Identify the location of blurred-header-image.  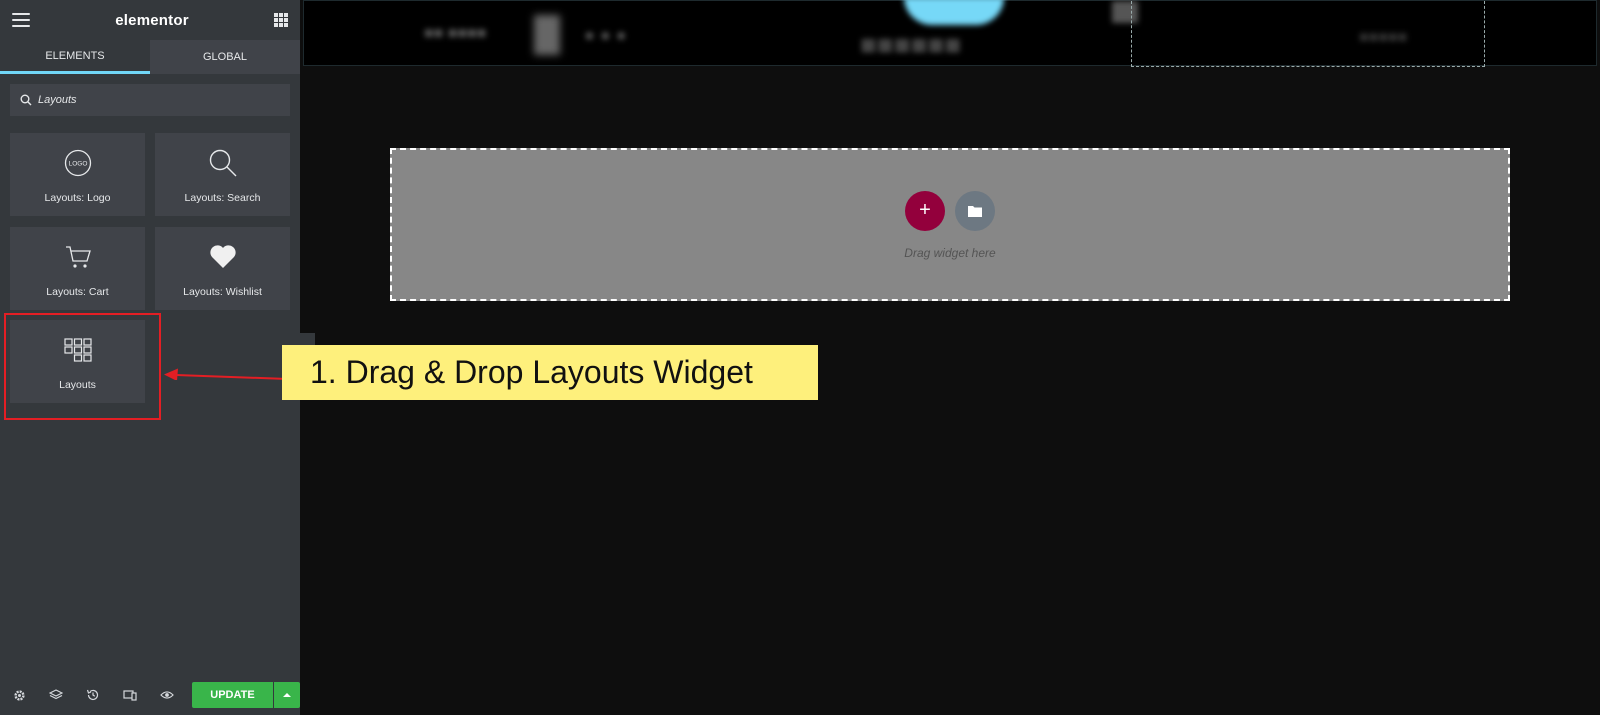
(547, 35).